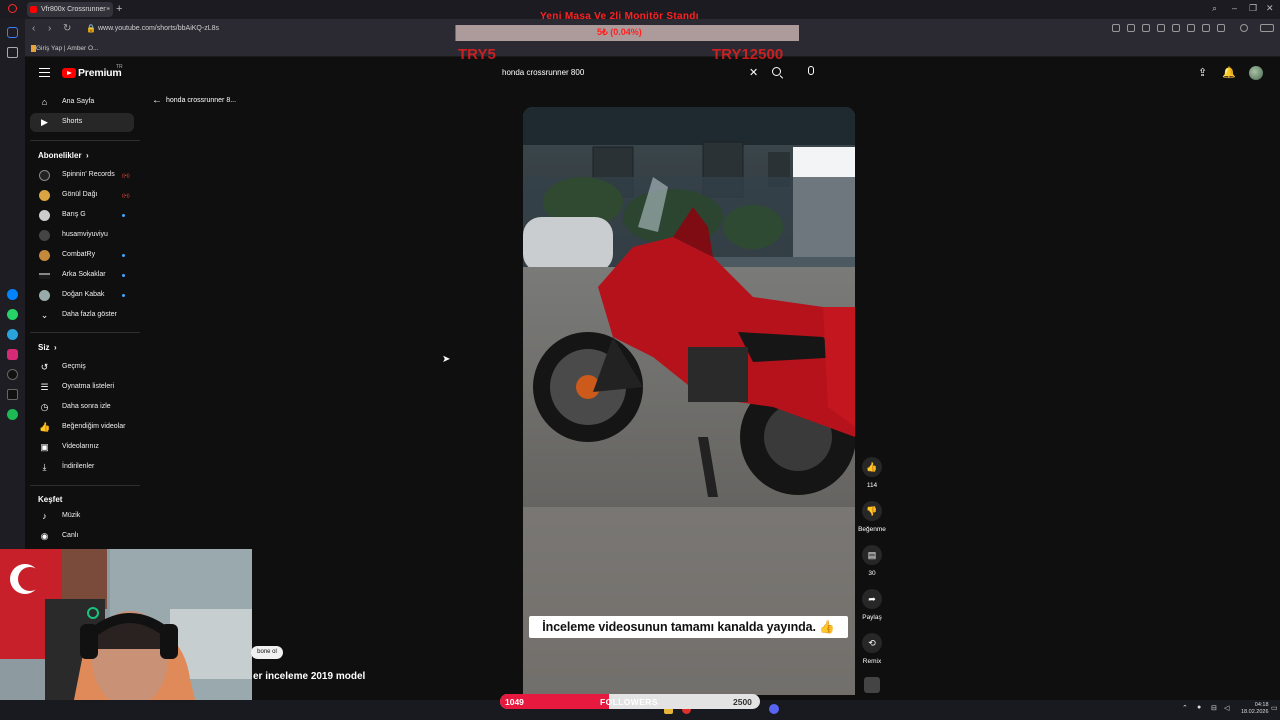  I want to click on sidebar-item-watch-later: ◷ Daha sonra izle, so click(82, 407).